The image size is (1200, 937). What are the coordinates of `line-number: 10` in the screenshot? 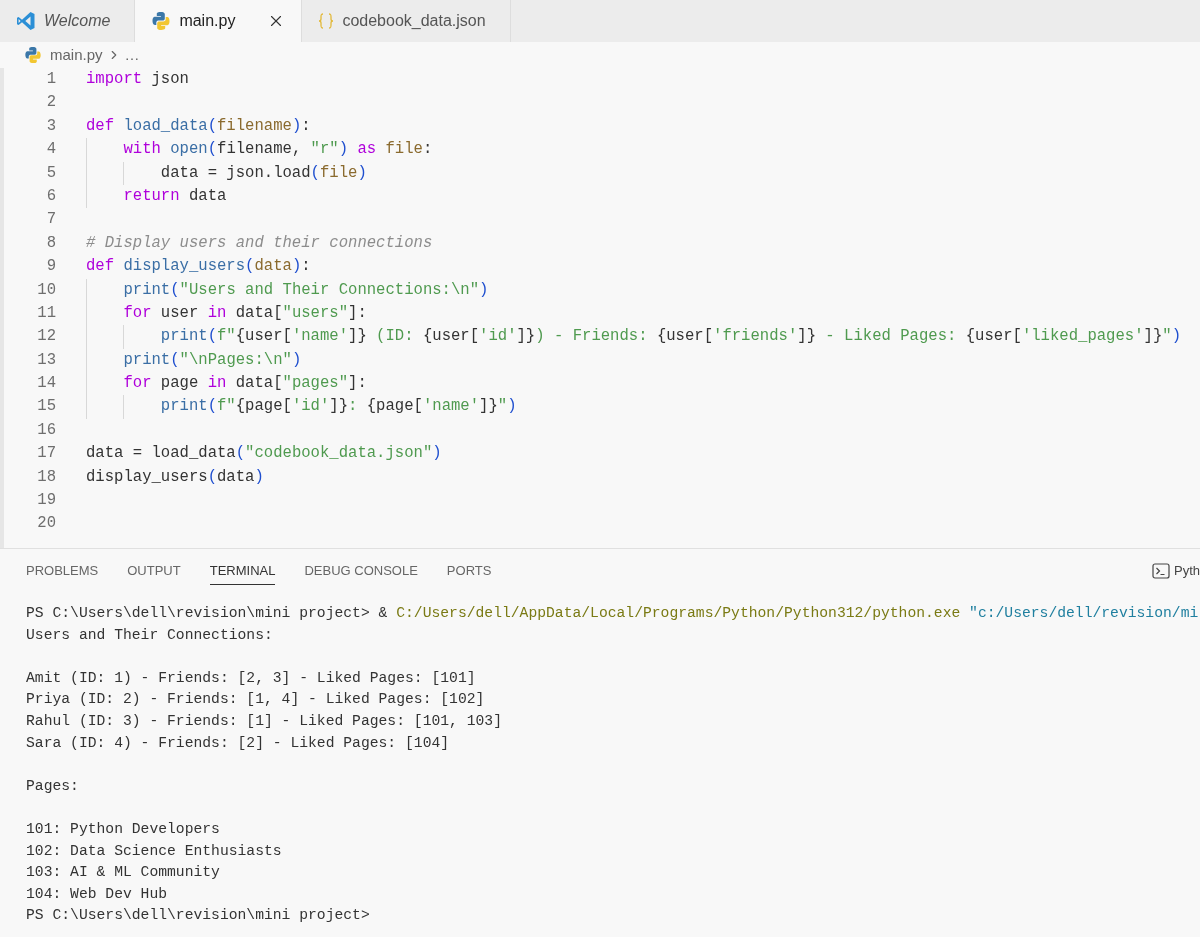 It's located at (46, 290).